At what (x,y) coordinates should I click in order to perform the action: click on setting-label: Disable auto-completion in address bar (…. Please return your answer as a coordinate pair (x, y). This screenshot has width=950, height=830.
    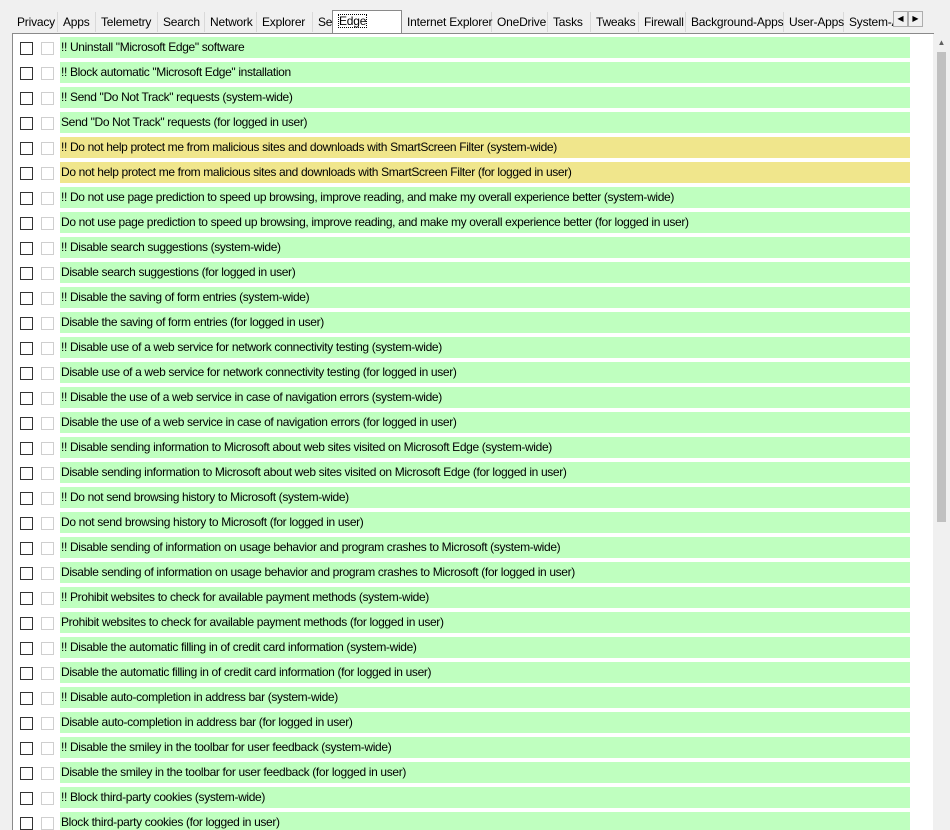
    Looking at the image, I should click on (485, 722).